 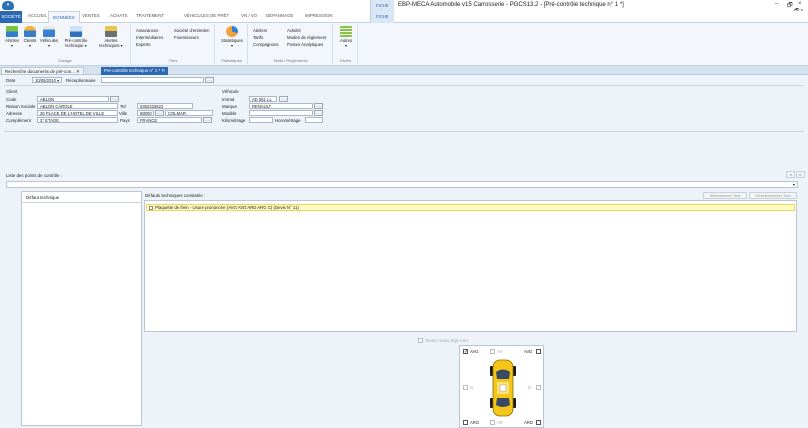 What do you see at coordinates (73, 99) in the screenshot?
I see `client-code-field: ABLON` at bounding box center [73, 99].